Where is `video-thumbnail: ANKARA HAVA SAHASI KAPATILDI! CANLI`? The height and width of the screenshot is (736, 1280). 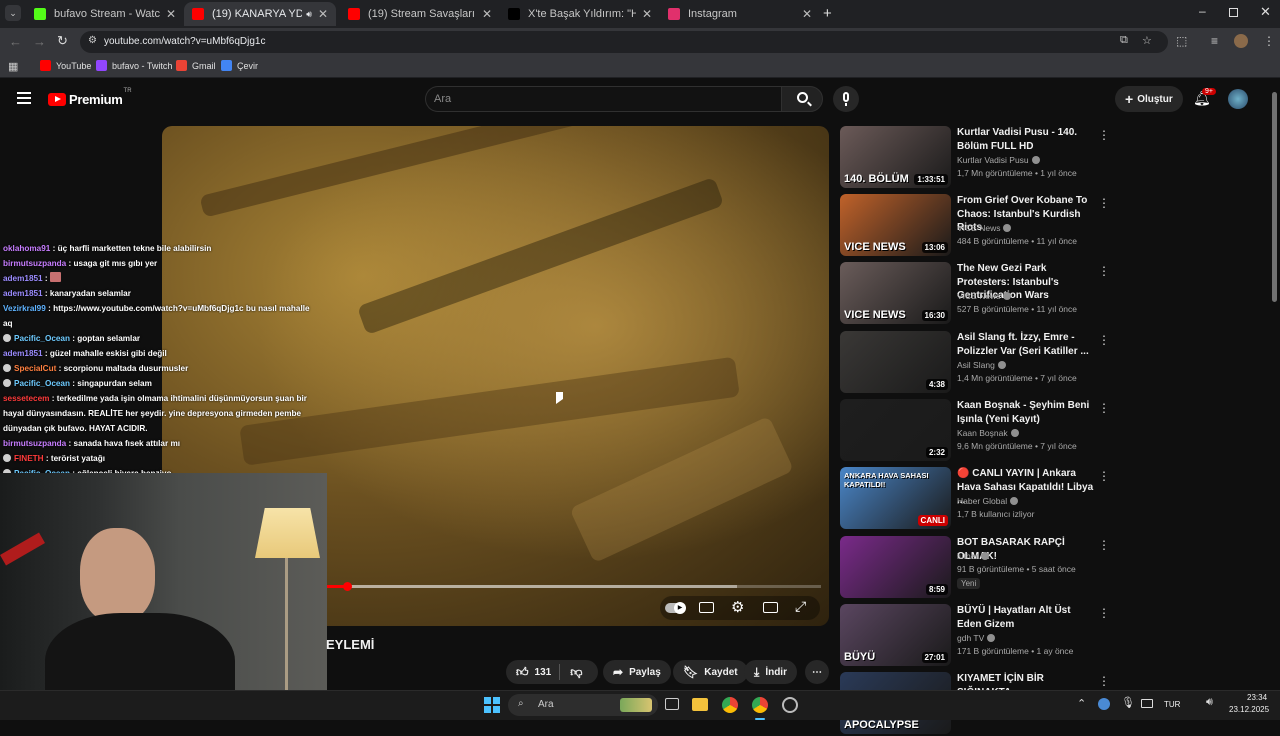 video-thumbnail: ANKARA HAVA SAHASI KAPATILDI! CANLI is located at coordinates (895, 498).